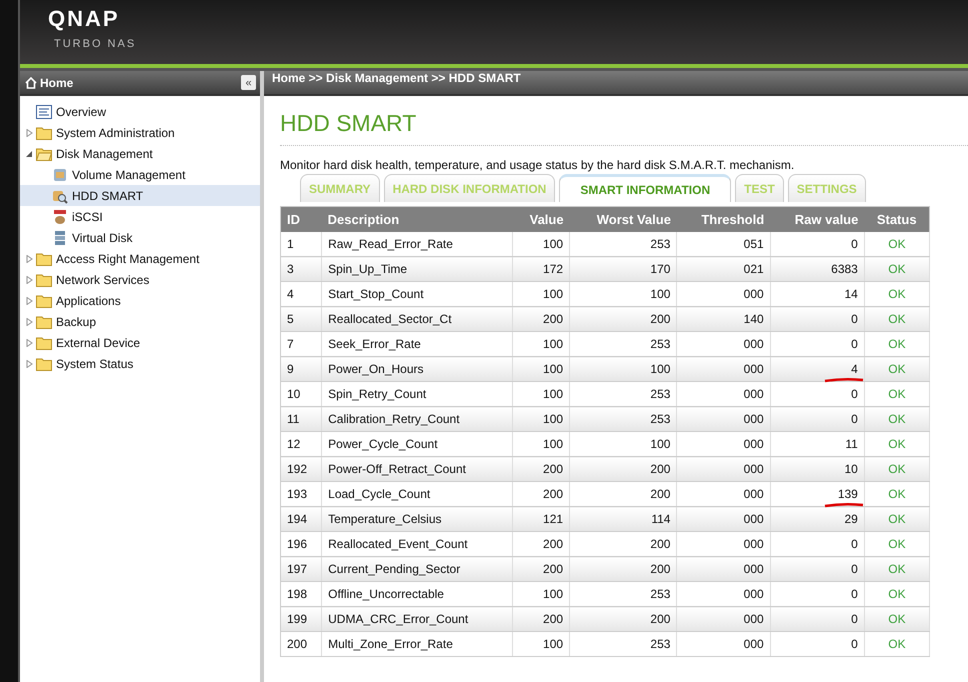 The height and width of the screenshot is (682, 968). I want to click on product-name: TURBO NAS, so click(96, 44).